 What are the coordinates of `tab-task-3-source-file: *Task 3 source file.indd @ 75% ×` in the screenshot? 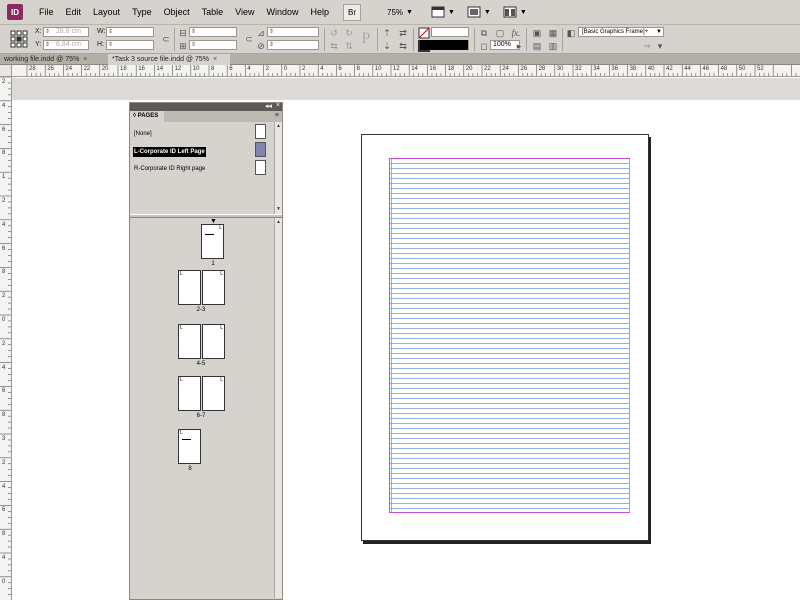 It's located at (169, 59).